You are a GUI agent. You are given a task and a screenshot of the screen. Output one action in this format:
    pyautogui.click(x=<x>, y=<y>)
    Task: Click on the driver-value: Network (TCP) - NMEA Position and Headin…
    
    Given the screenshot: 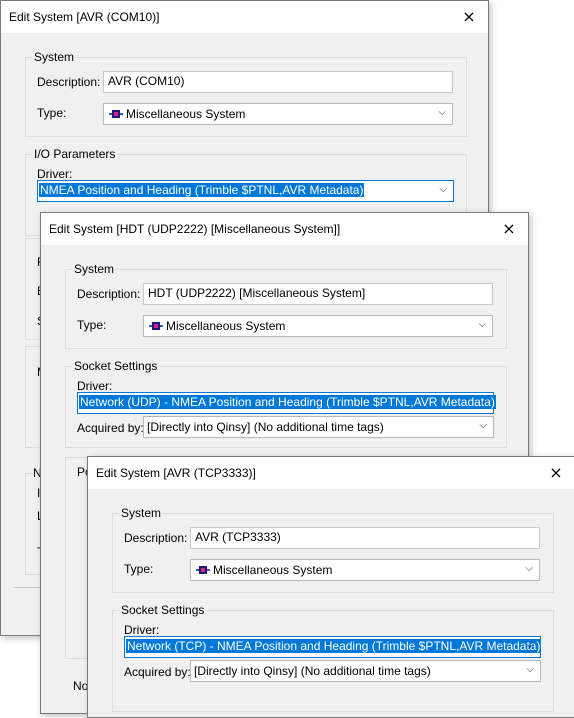 What is the action you would take?
    pyautogui.click(x=334, y=646)
    